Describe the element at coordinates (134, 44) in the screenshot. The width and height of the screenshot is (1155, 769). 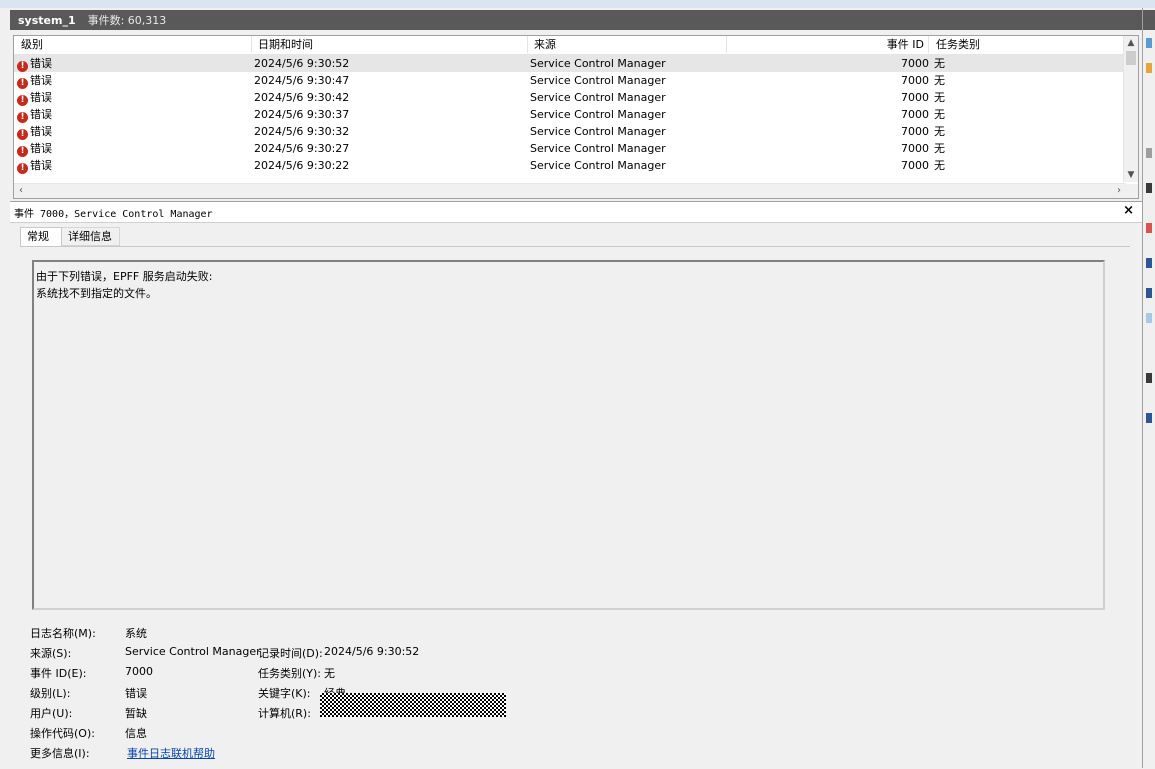
I see `column-header-level: 级别` at that location.